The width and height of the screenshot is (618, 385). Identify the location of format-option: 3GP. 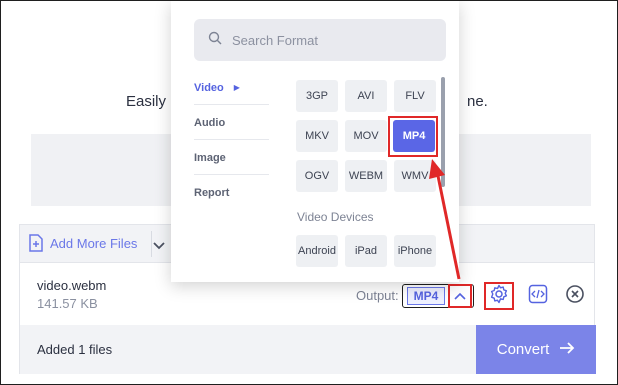
(317, 96).